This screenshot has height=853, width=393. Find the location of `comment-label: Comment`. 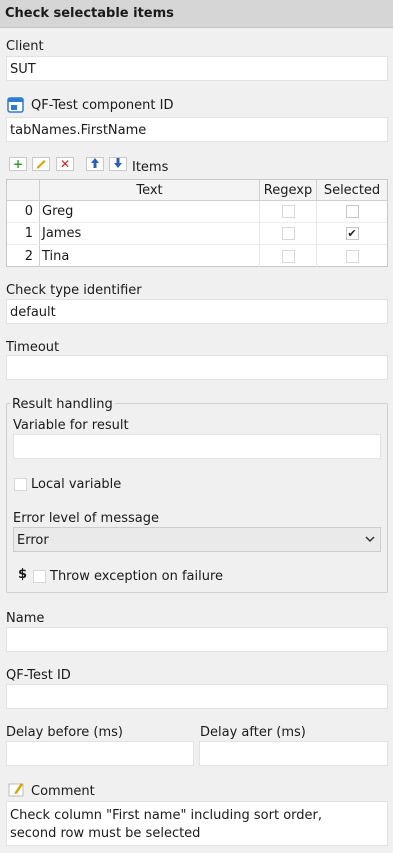

comment-label: Comment is located at coordinates (63, 791).